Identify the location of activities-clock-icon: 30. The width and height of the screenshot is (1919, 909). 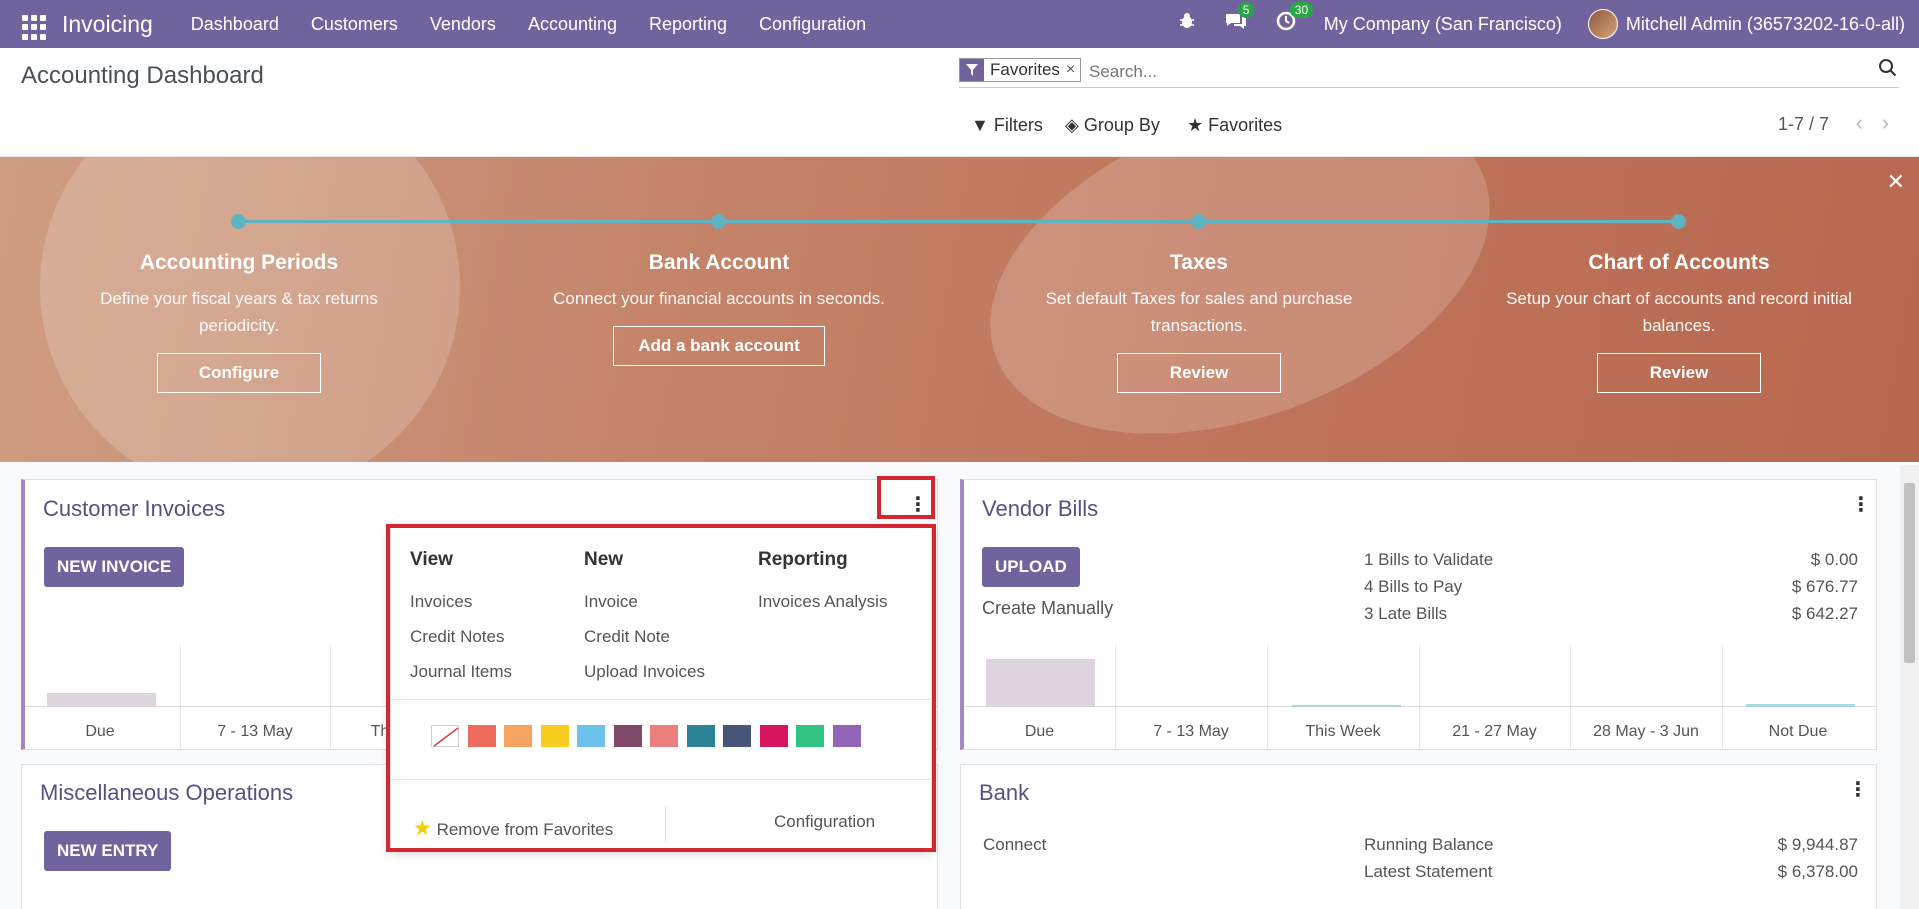
(1295, 19).